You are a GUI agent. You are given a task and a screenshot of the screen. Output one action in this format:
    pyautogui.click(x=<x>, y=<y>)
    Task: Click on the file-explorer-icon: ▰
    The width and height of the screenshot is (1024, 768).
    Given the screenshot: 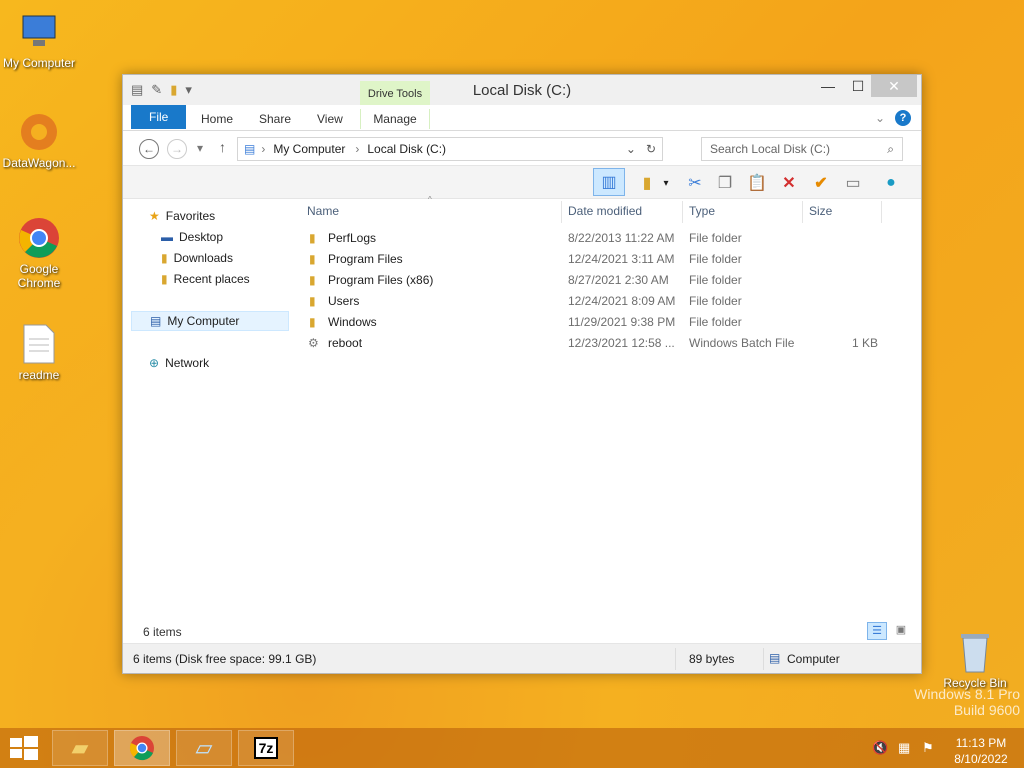 What is the action you would take?
    pyautogui.click(x=80, y=747)
    